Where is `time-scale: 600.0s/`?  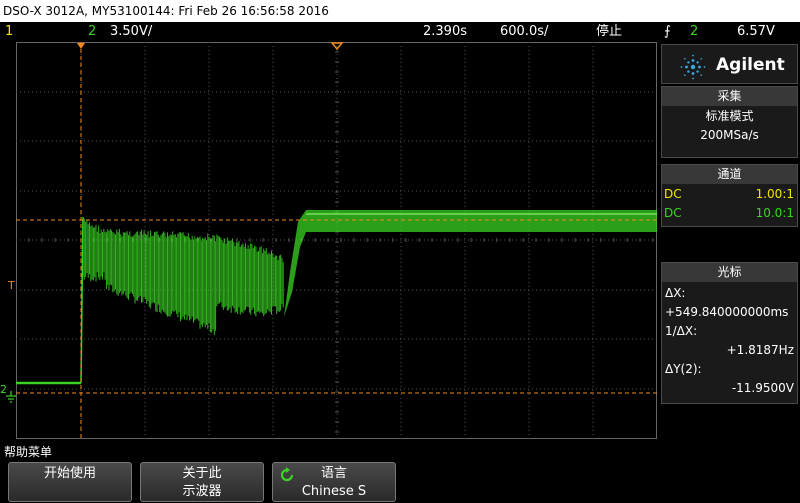
time-scale: 600.0s/ is located at coordinates (524, 31).